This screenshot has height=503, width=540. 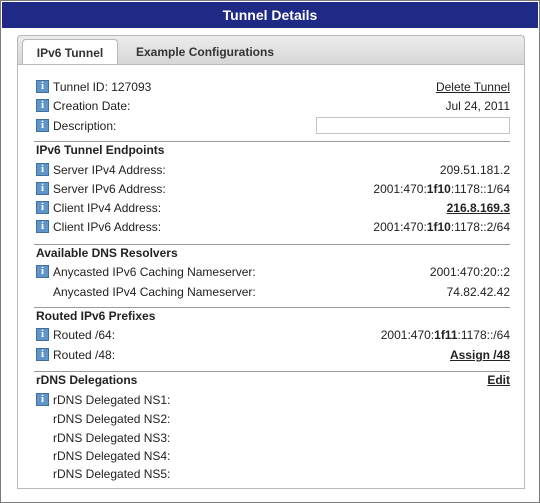 I want to click on client-ipv6-value: 2001:470:1f10:1178::2/64, so click(x=441, y=227).